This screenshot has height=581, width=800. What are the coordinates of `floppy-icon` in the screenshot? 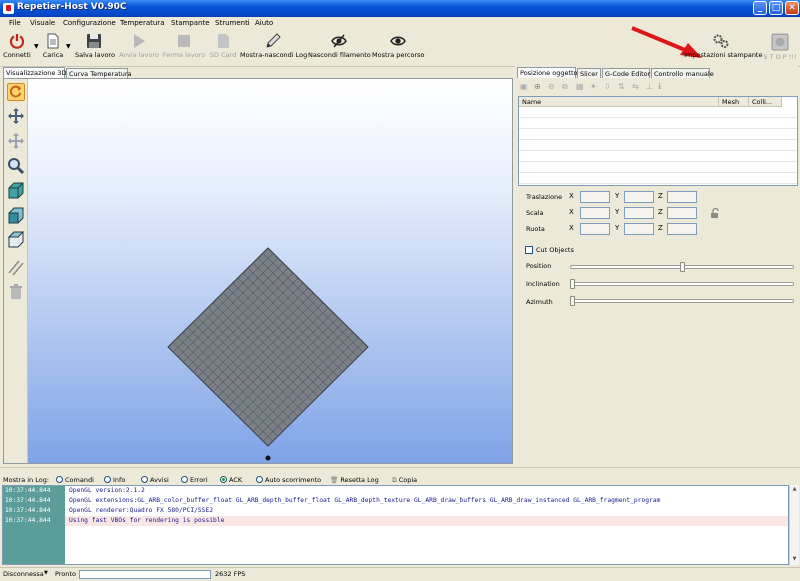 It's located at (94, 41).